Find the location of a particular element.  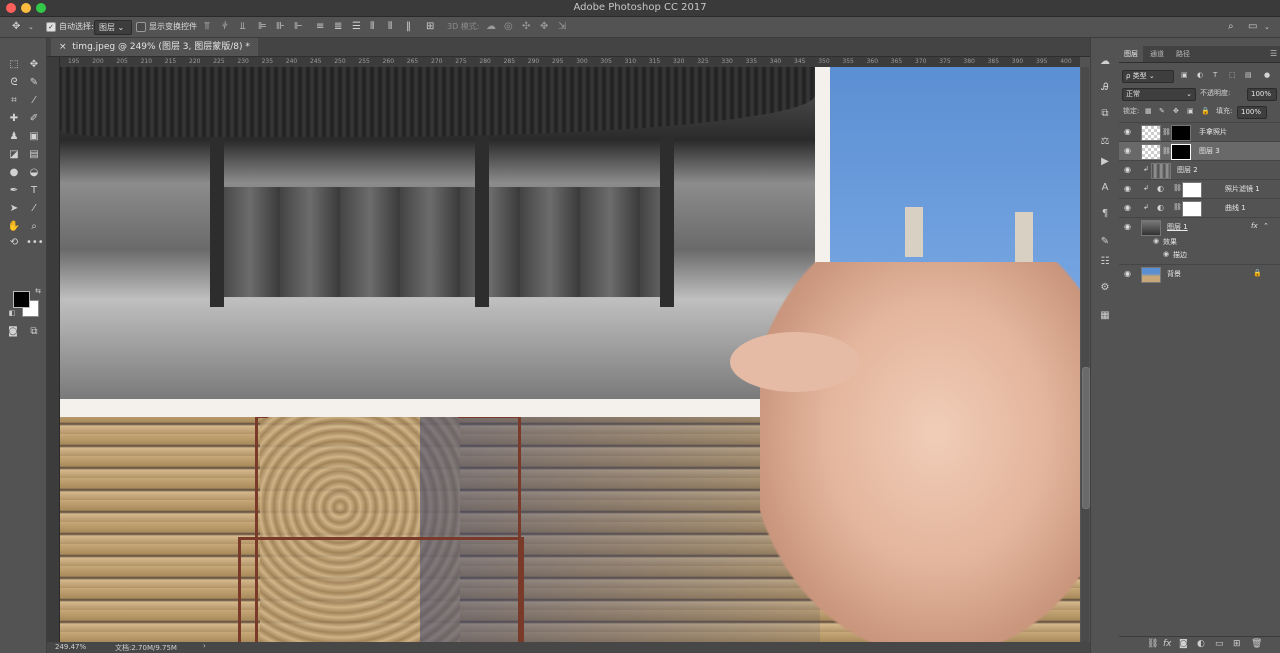

tab-paths: 路径 is located at coordinates (1183, 54).